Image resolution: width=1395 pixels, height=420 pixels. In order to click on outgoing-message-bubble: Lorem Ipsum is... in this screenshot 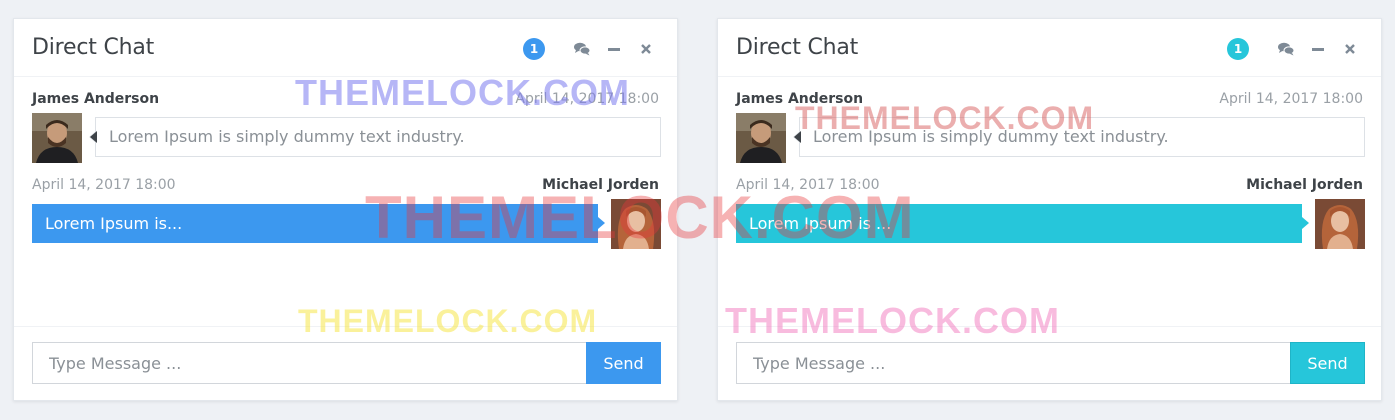, I will do `click(318, 223)`.